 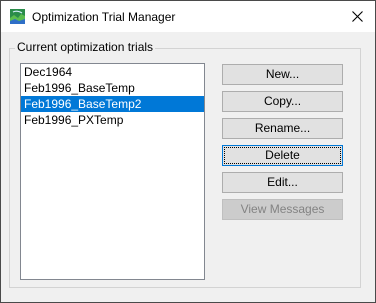 I want to click on close-icon, so click(x=357, y=16).